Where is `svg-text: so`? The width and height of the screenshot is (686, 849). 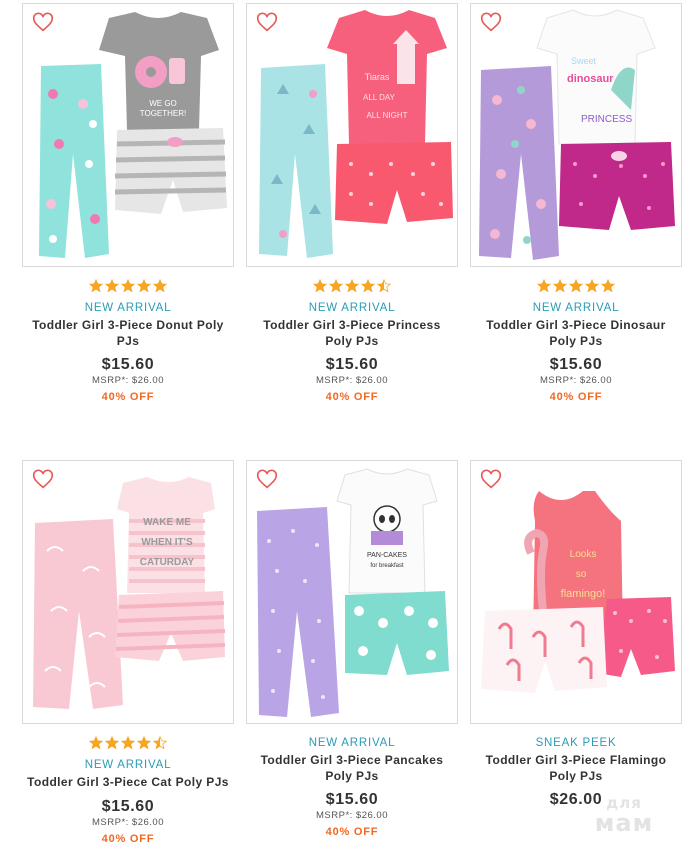 svg-text: so is located at coordinates (581, 574).